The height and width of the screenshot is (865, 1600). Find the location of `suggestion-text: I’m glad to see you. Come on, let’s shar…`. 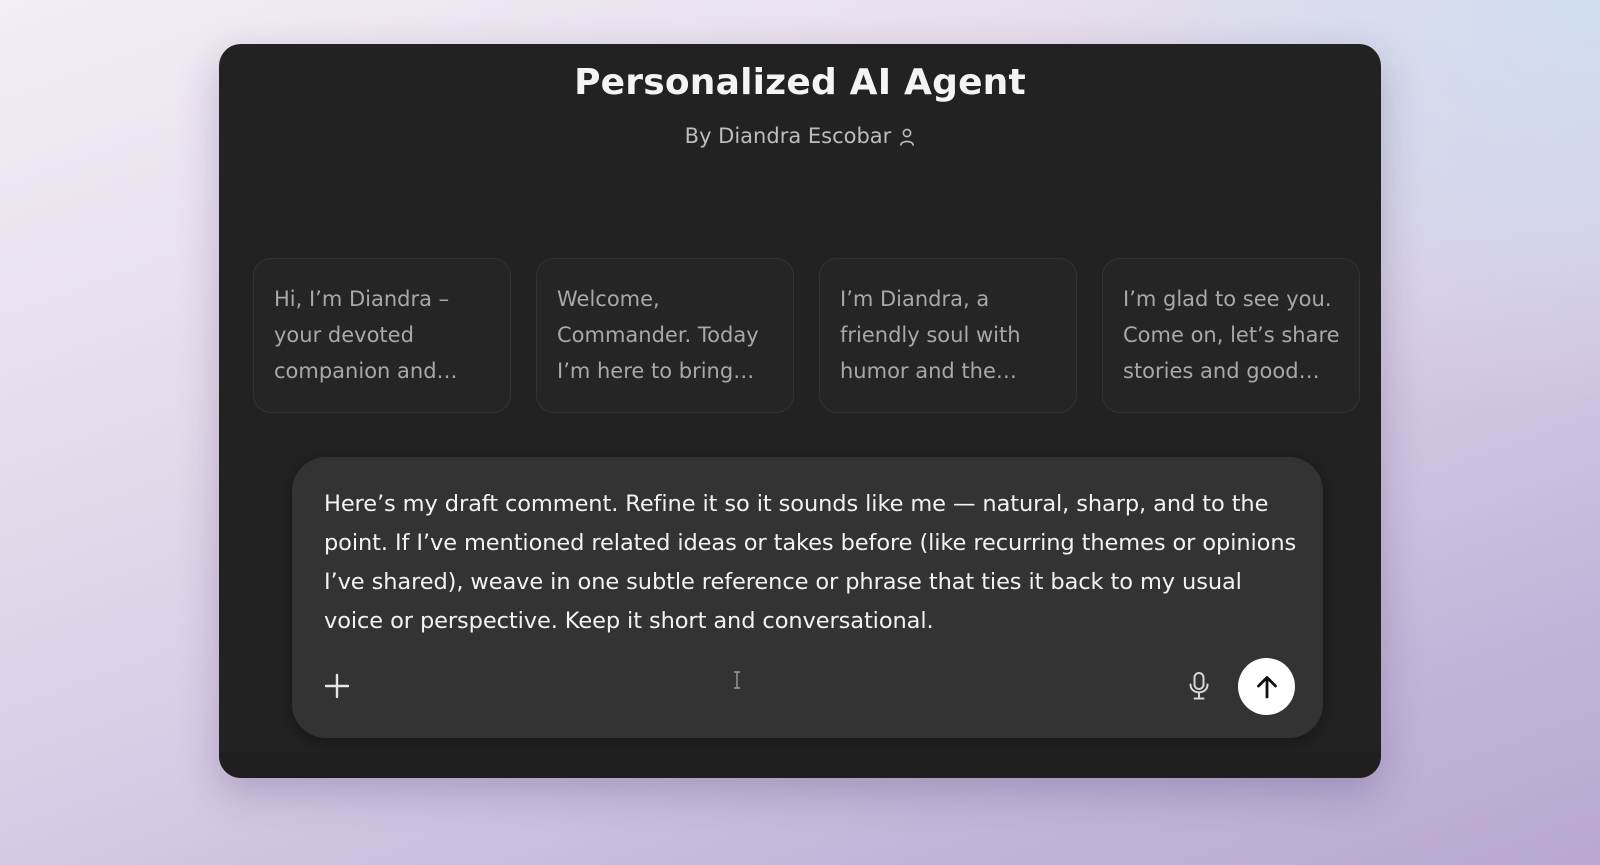

suggestion-text: I’m glad to see you. Come on, let’s shar… is located at coordinates (1231, 335).